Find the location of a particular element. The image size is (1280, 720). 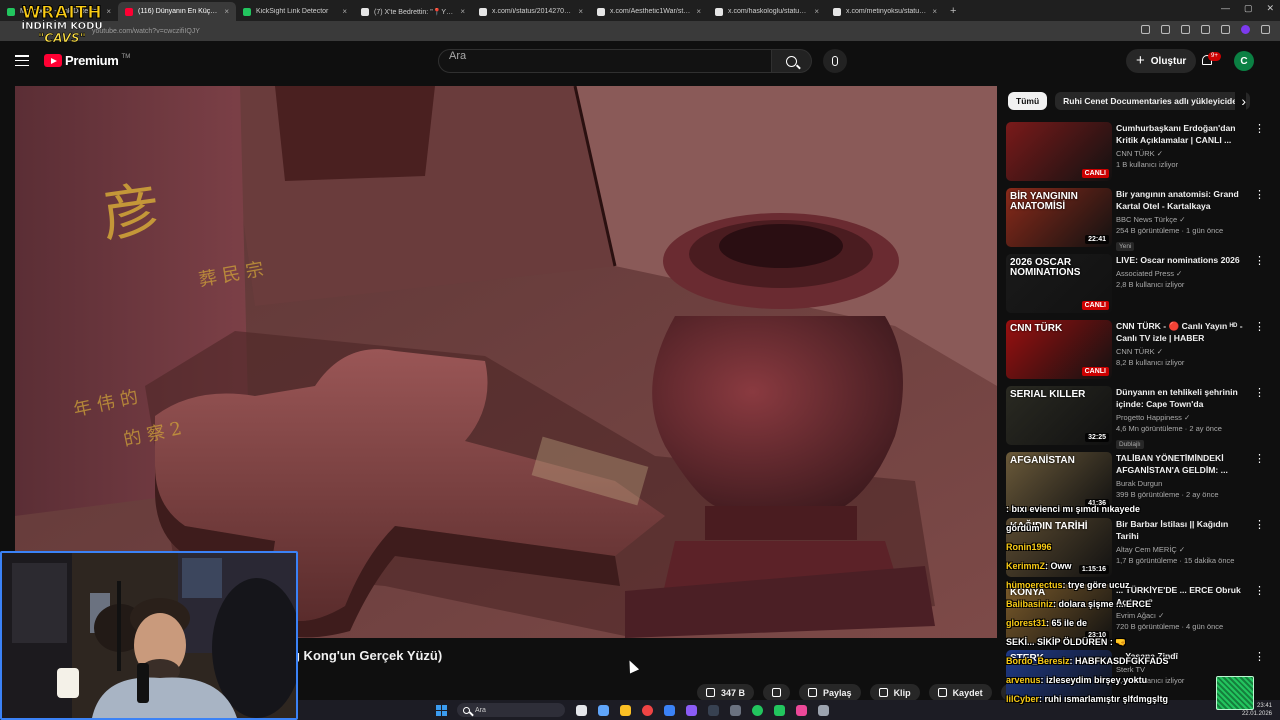

windows-start-icon is located at coordinates (441, 710).